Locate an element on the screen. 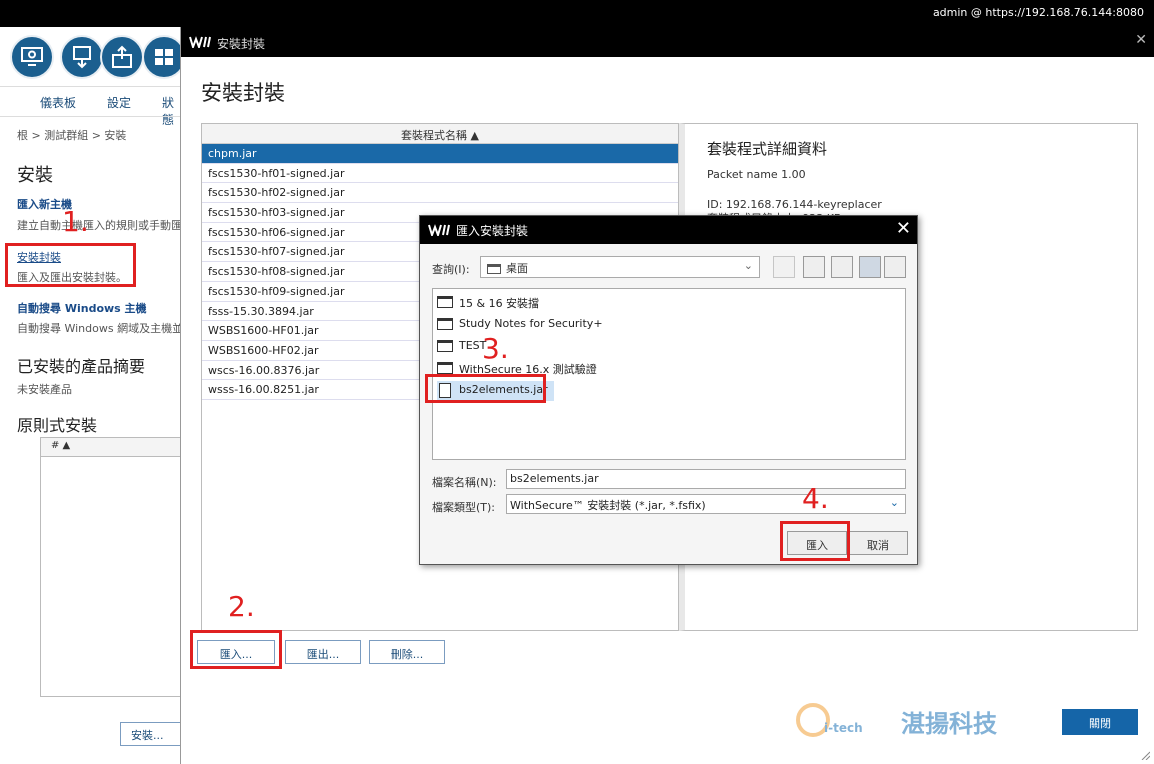 The height and width of the screenshot is (764, 1154). folder-item: 15 & 16 安裝擋 is located at coordinates (488, 303).